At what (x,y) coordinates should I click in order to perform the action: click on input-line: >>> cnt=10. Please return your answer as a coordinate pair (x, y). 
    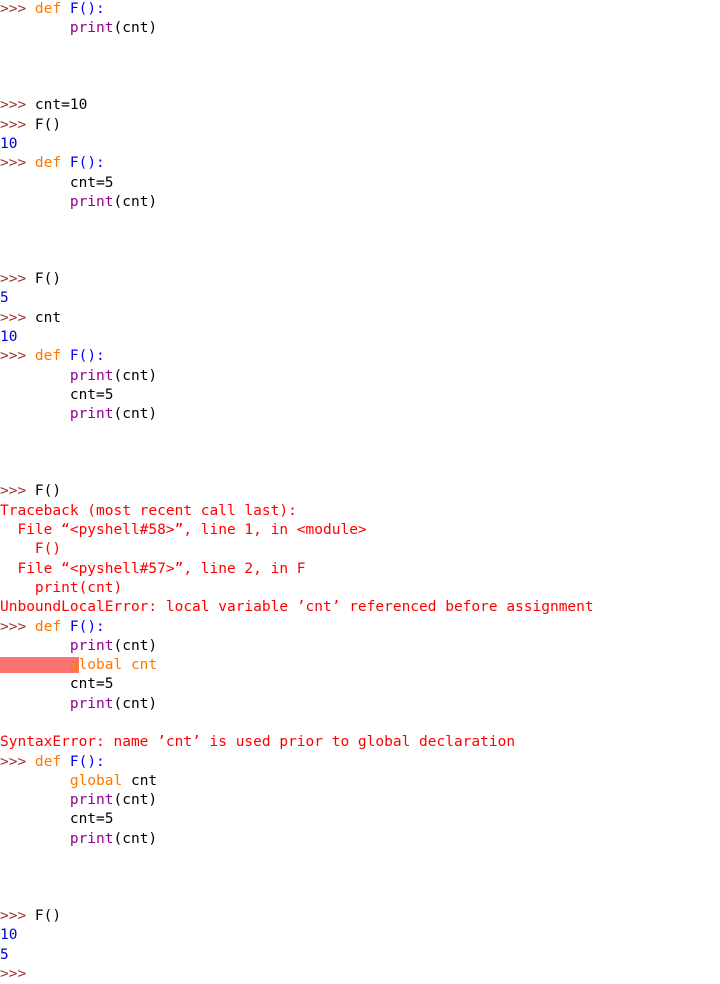
    Looking at the image, I should click on (360, 105).